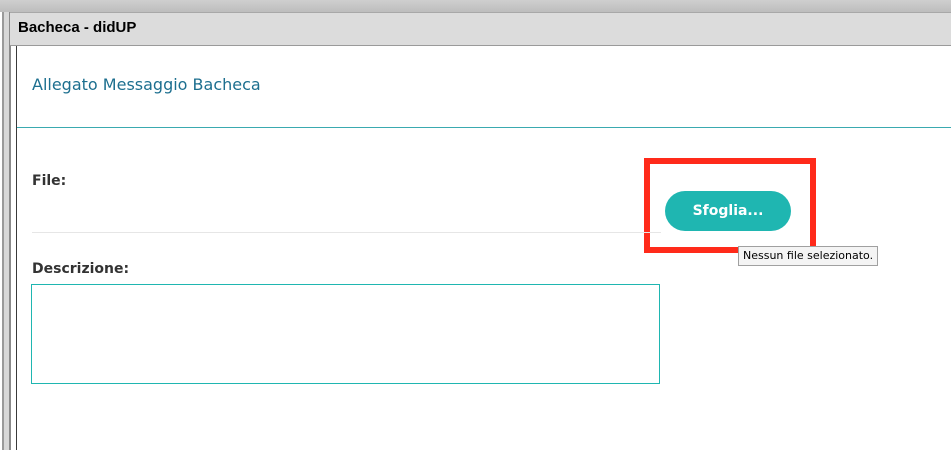  Describe the element at coordinates (730, 205) in the screenshot. I see `highlight-annotation-box` at that location.